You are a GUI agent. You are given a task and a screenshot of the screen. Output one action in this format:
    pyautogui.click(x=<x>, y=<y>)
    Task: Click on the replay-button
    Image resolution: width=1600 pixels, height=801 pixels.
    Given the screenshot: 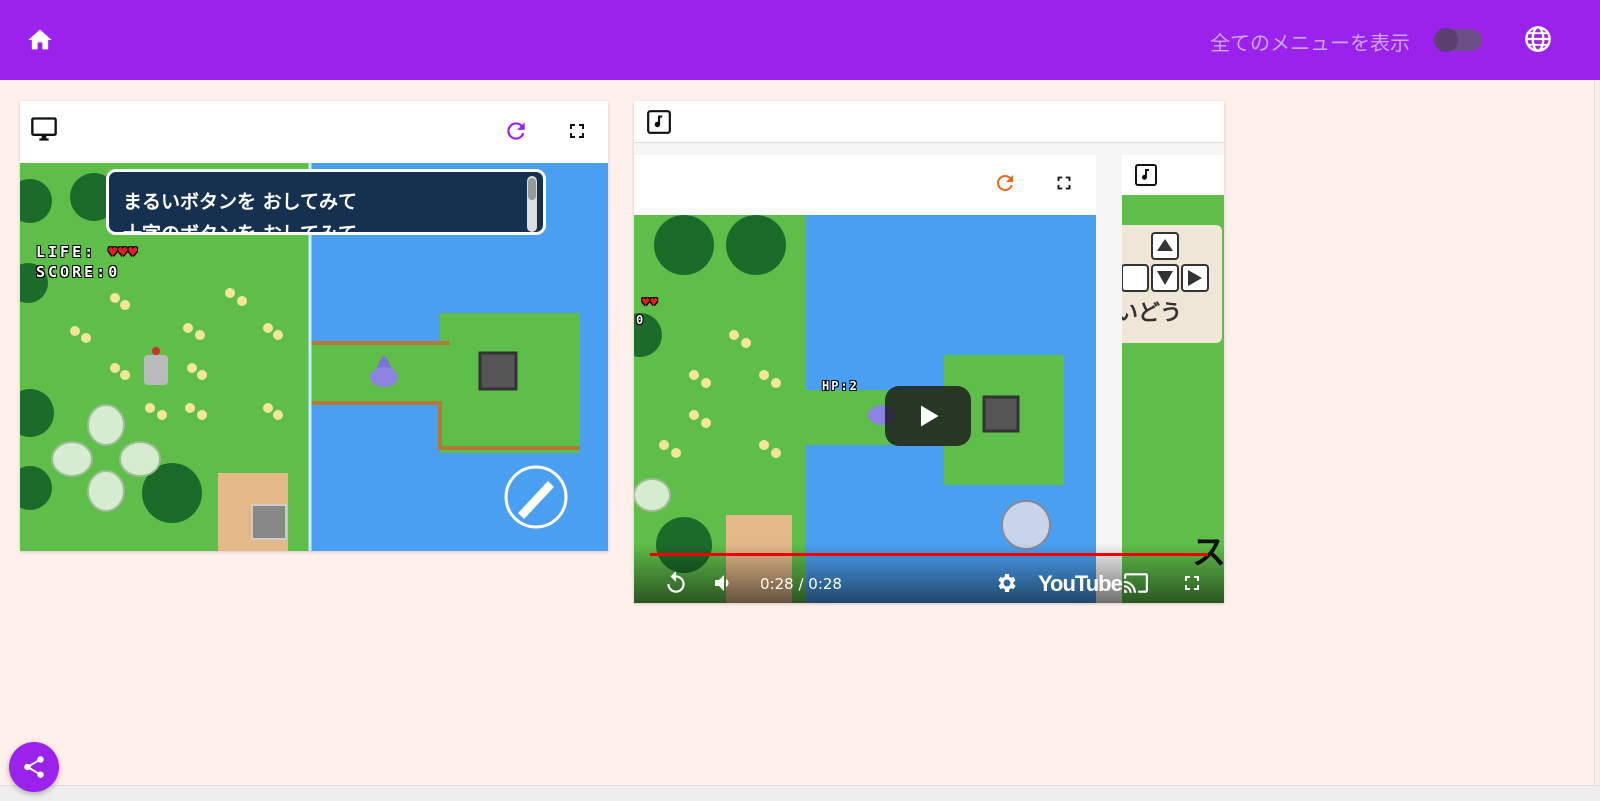 What is the action you would take?
    pyautogui.click(x=676, y=583)
    